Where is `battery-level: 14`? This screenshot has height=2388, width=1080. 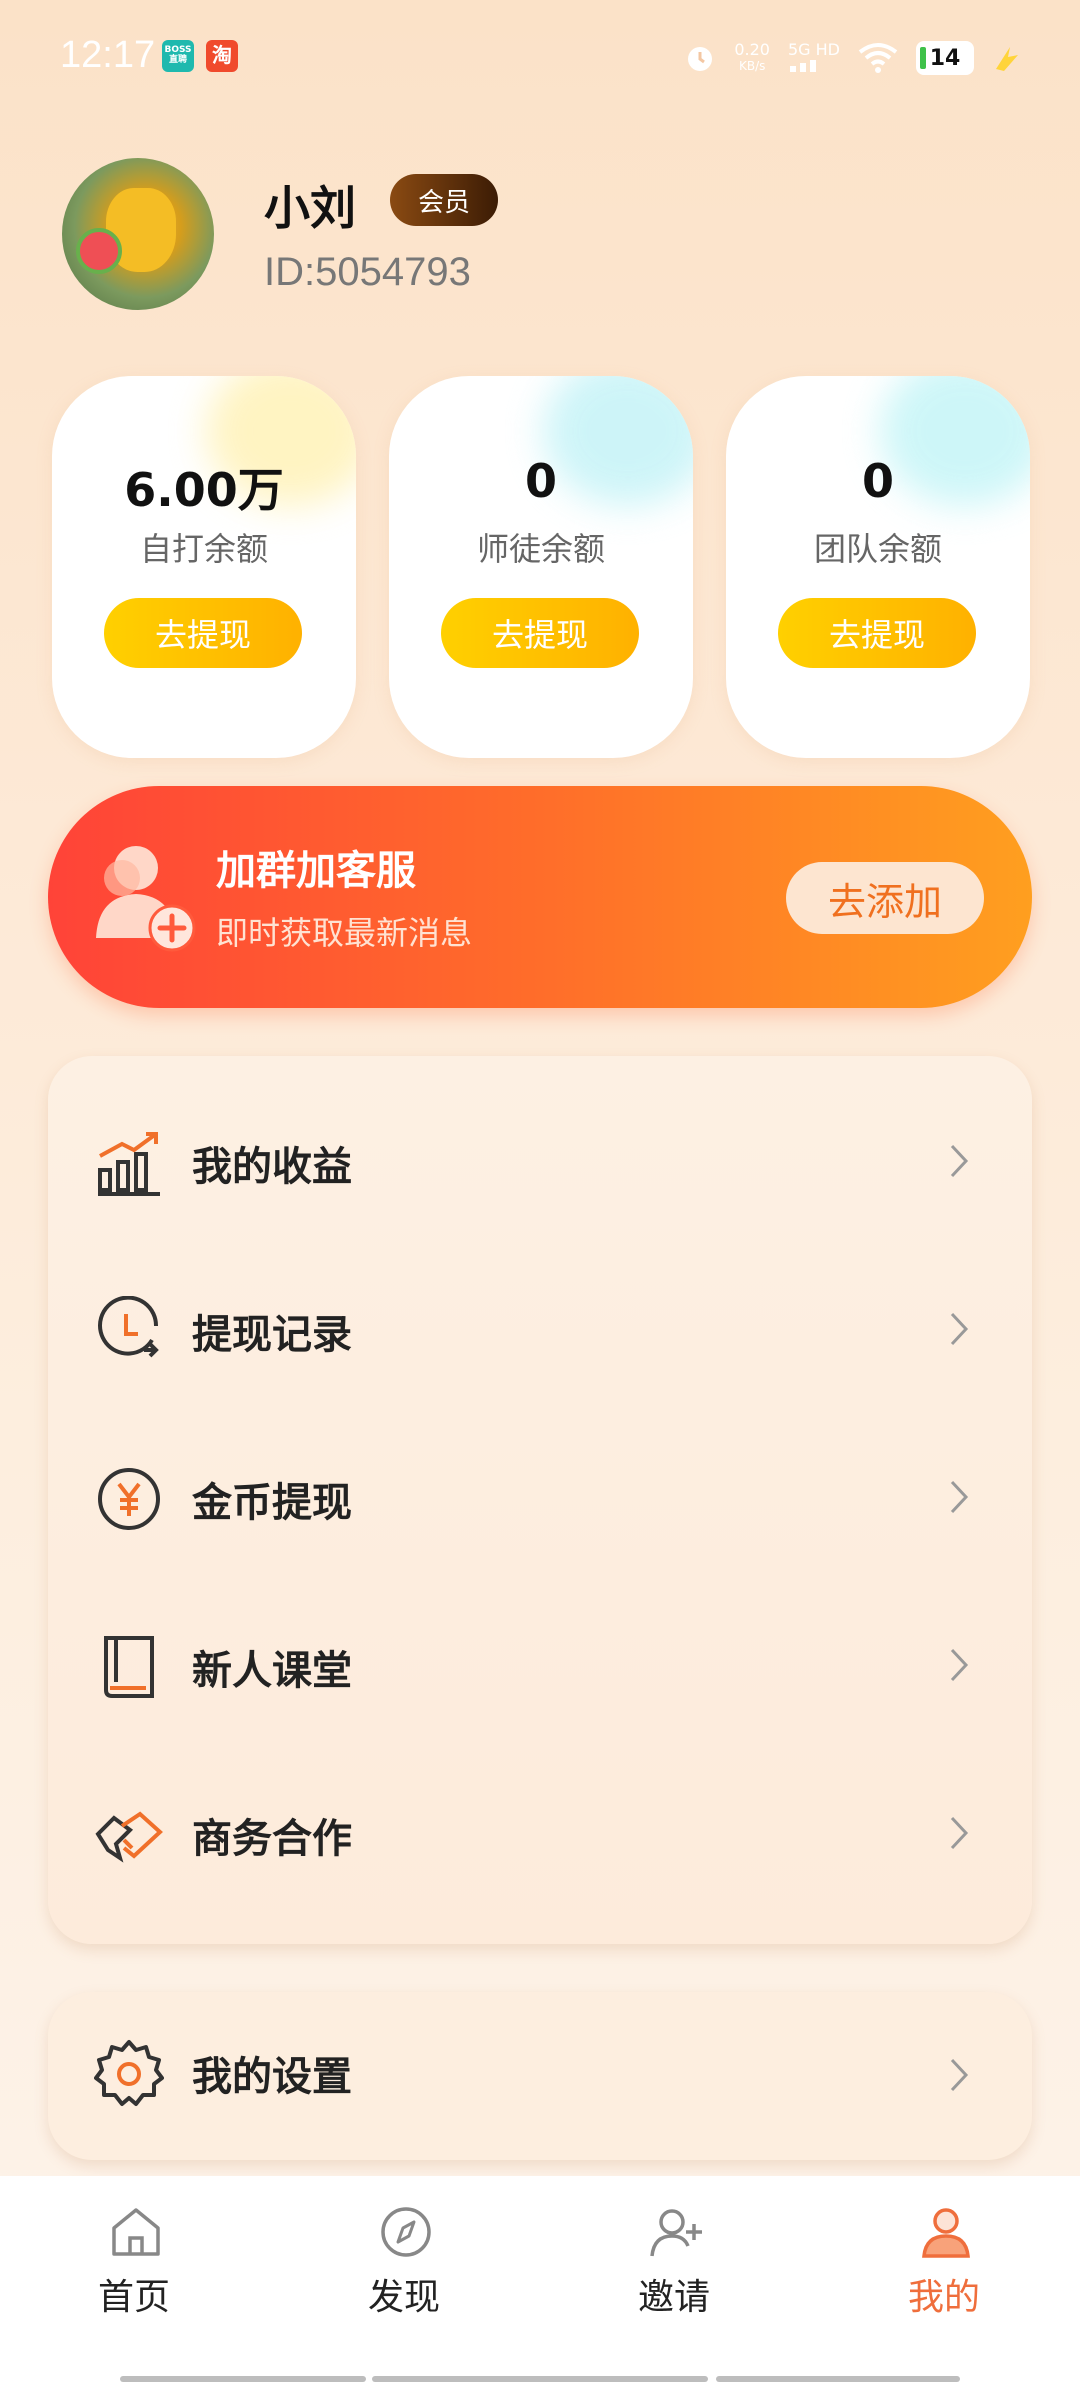
battery-level: 14 is located at coordinates (945, 58).